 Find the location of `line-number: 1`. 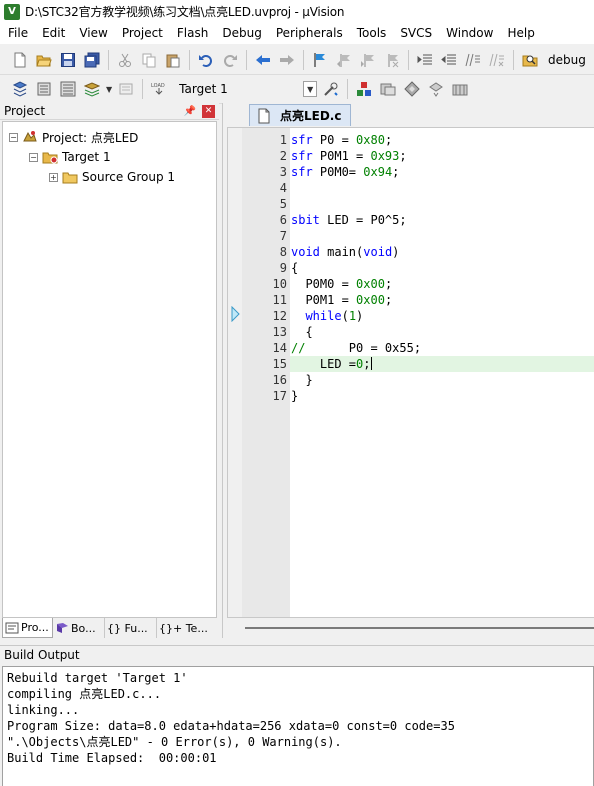

line-number: 1 is located at coordinates (283, 140).